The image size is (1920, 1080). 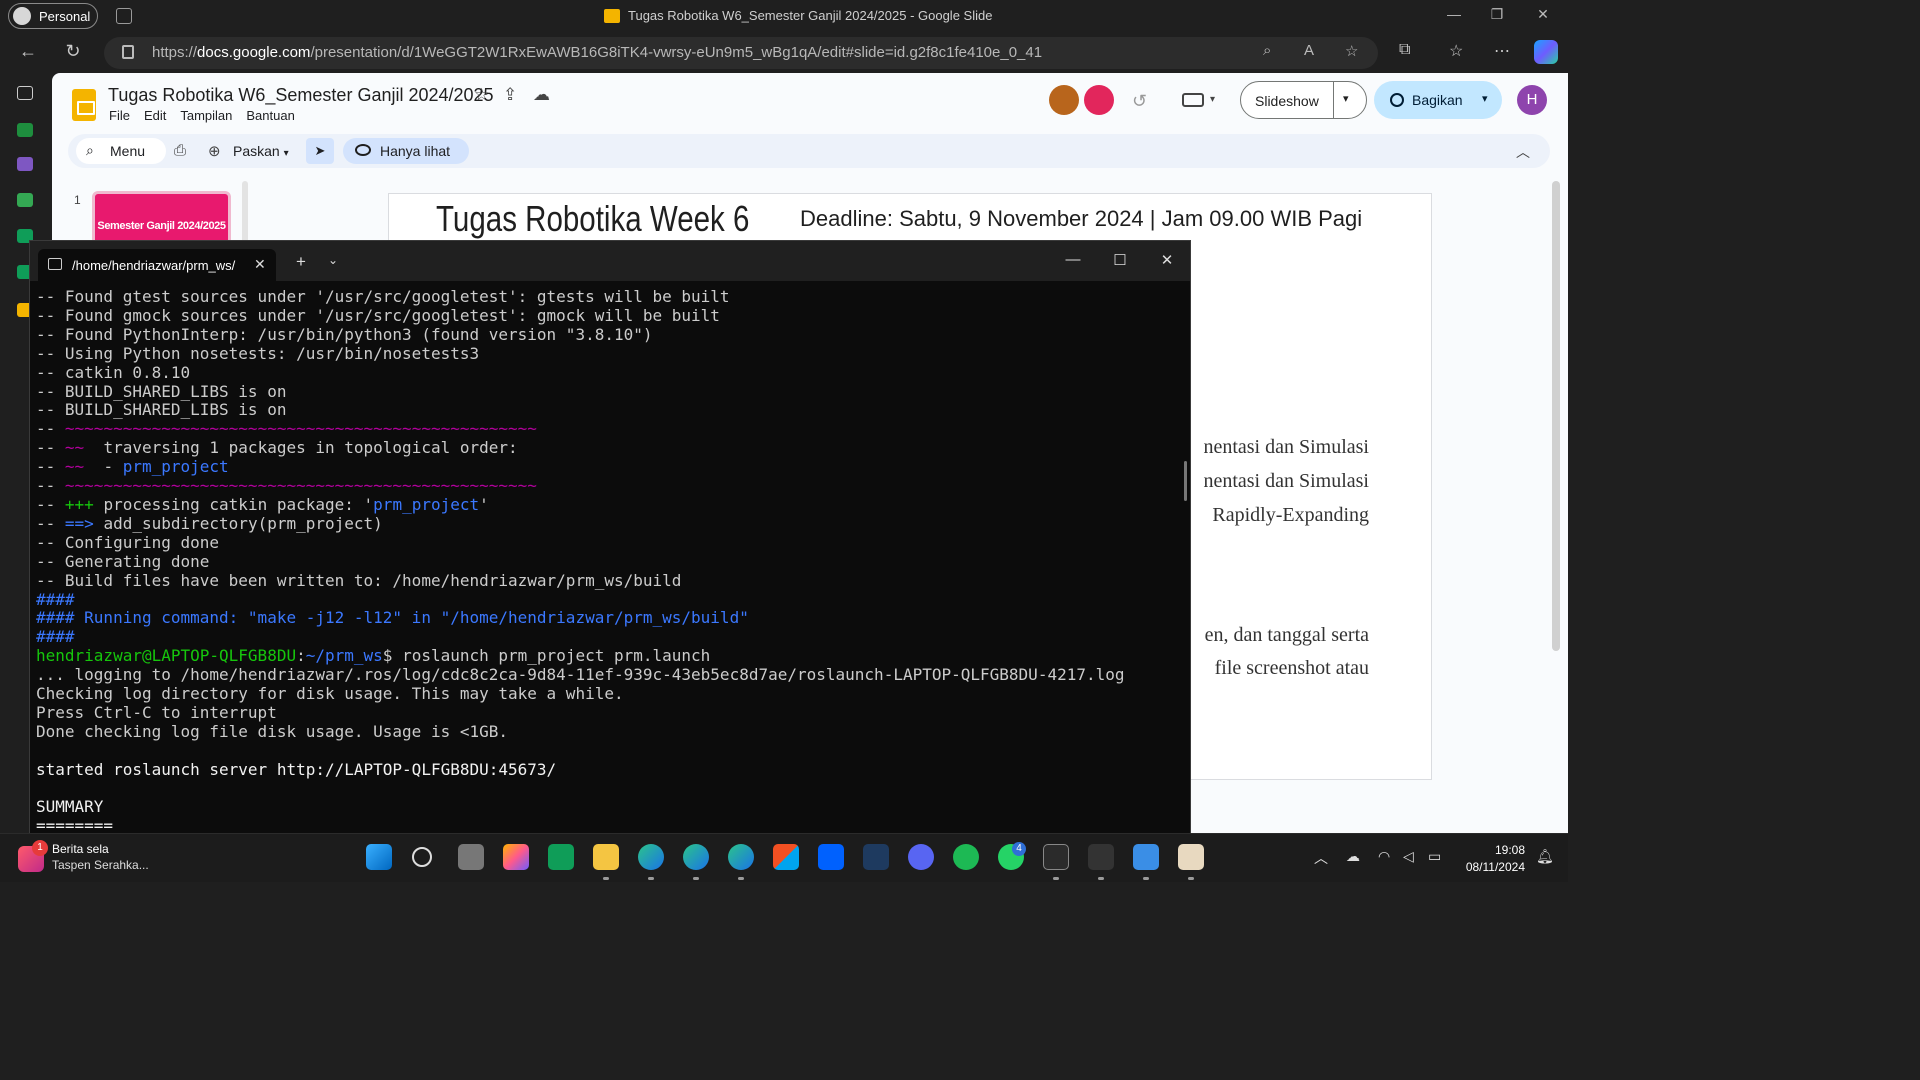 I want to click on slides-logo-icon, so click(x=84, y=105).